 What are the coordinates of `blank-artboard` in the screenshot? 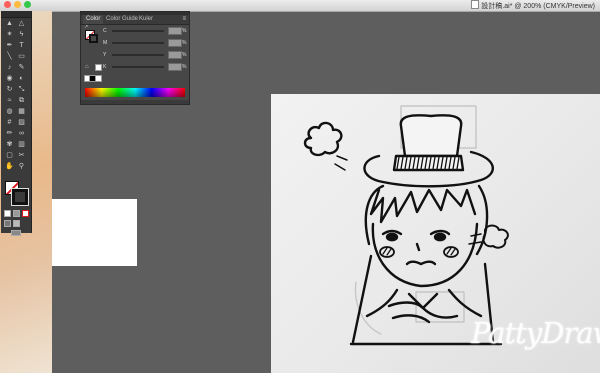 It's located at (94, 232).